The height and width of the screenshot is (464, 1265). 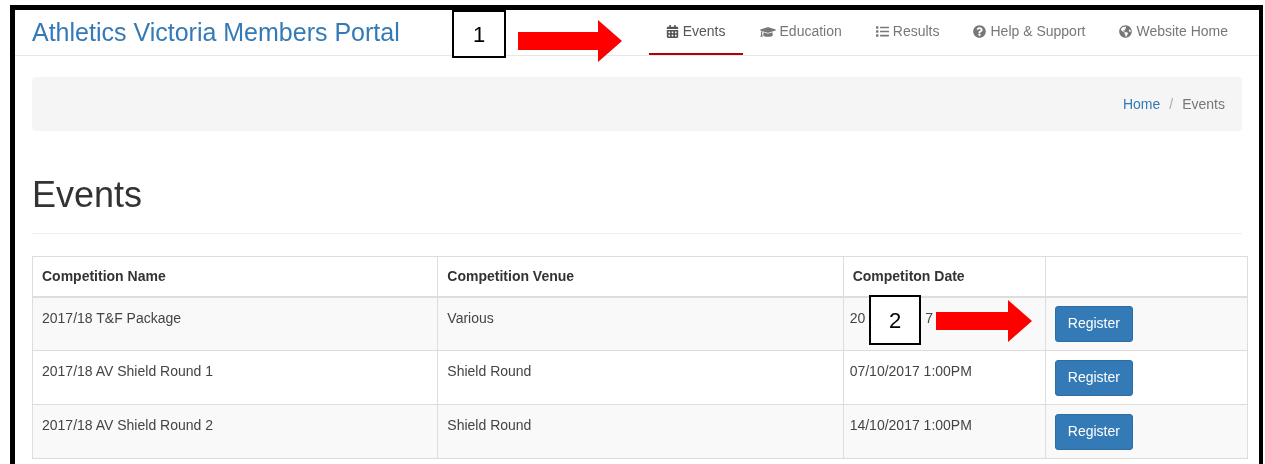 I want to click on date-text: 20, so click(x=857, y=318).